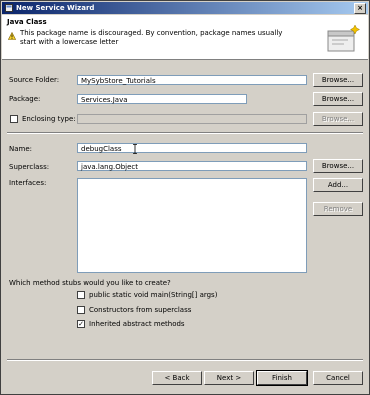  Describe the element at coordinates (192, 148) in the screenshot. I see `class-name-field: debugClass` at that location.